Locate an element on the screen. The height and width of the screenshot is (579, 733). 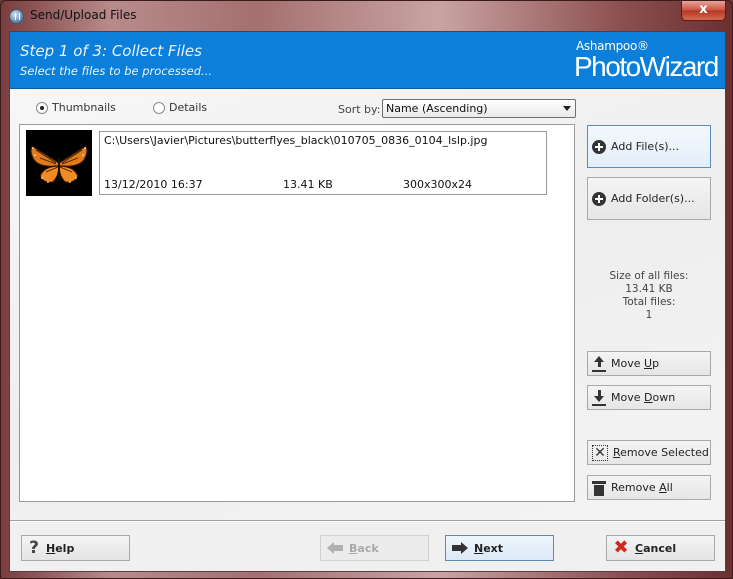
cancel-icon: ✖ is located at coordinates (621, 547).